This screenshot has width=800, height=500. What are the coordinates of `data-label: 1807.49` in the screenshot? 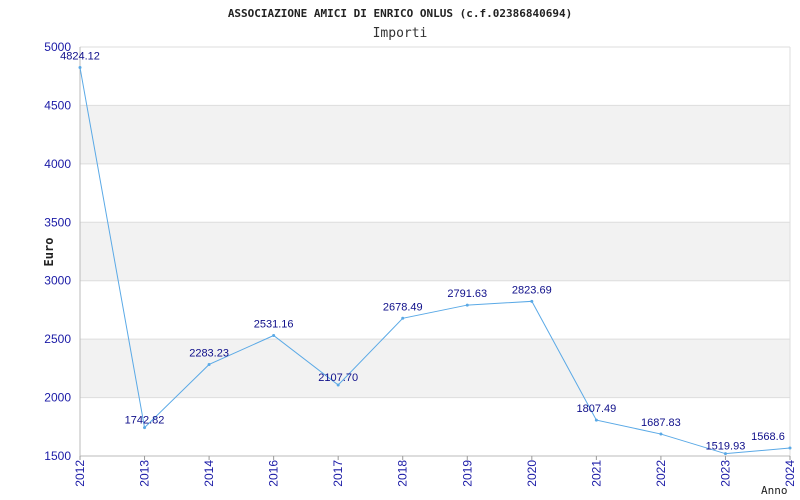 It's located at (596, 409).